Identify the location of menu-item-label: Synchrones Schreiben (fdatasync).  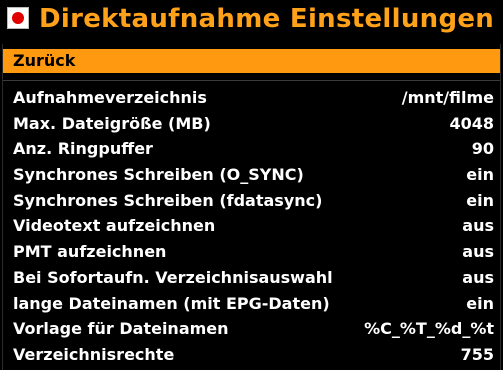
(168, 200).